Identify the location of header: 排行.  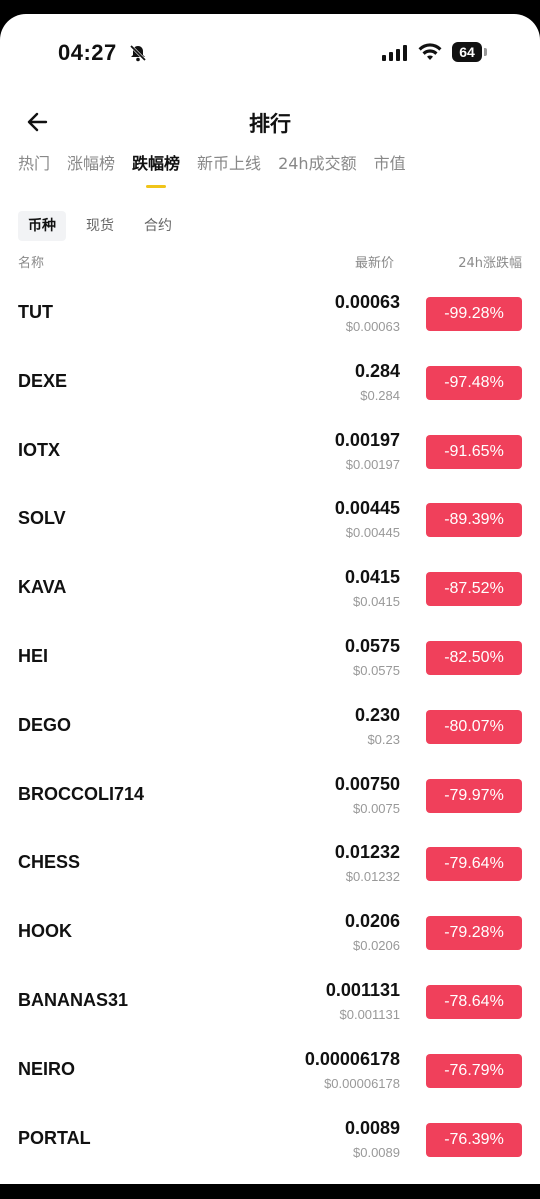
(270, 122).